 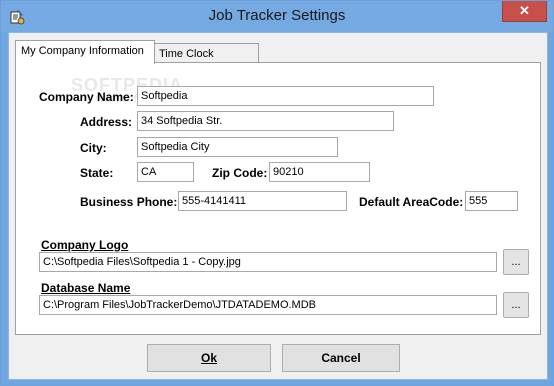 I want to click on database-path-field, so click(x=268, y=305).